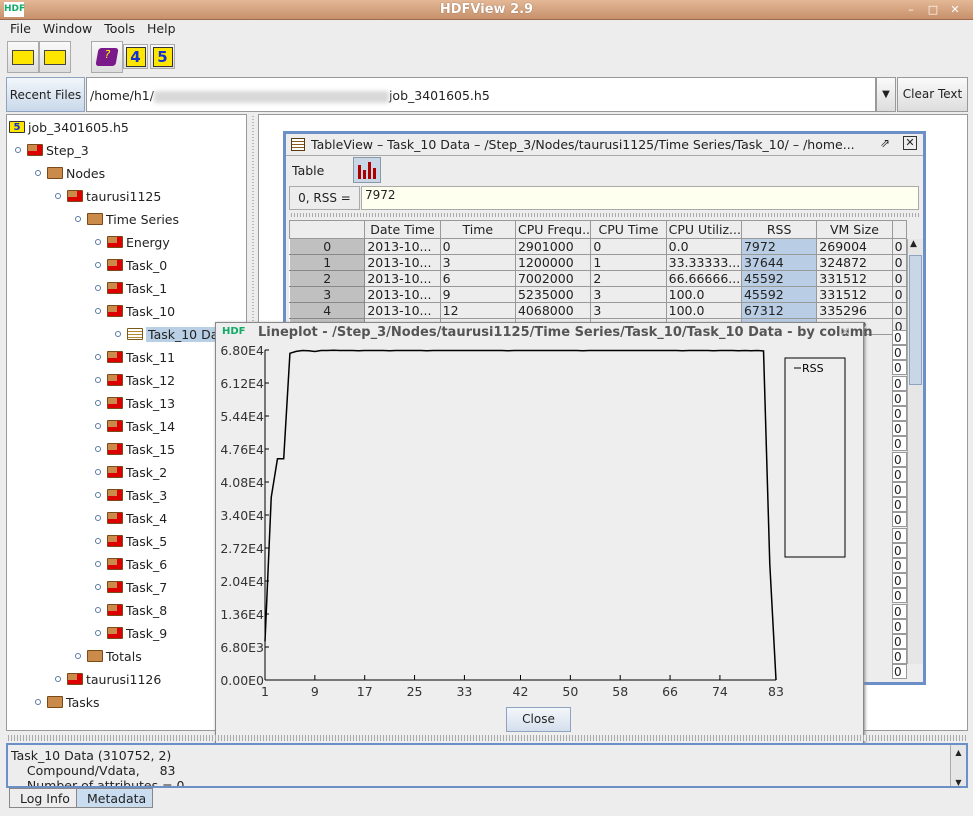 The image size is (973, 816). Describe the element at coordinates (108, 196) in the screenshot. I see `tree-node: taurusi1125` at that location.